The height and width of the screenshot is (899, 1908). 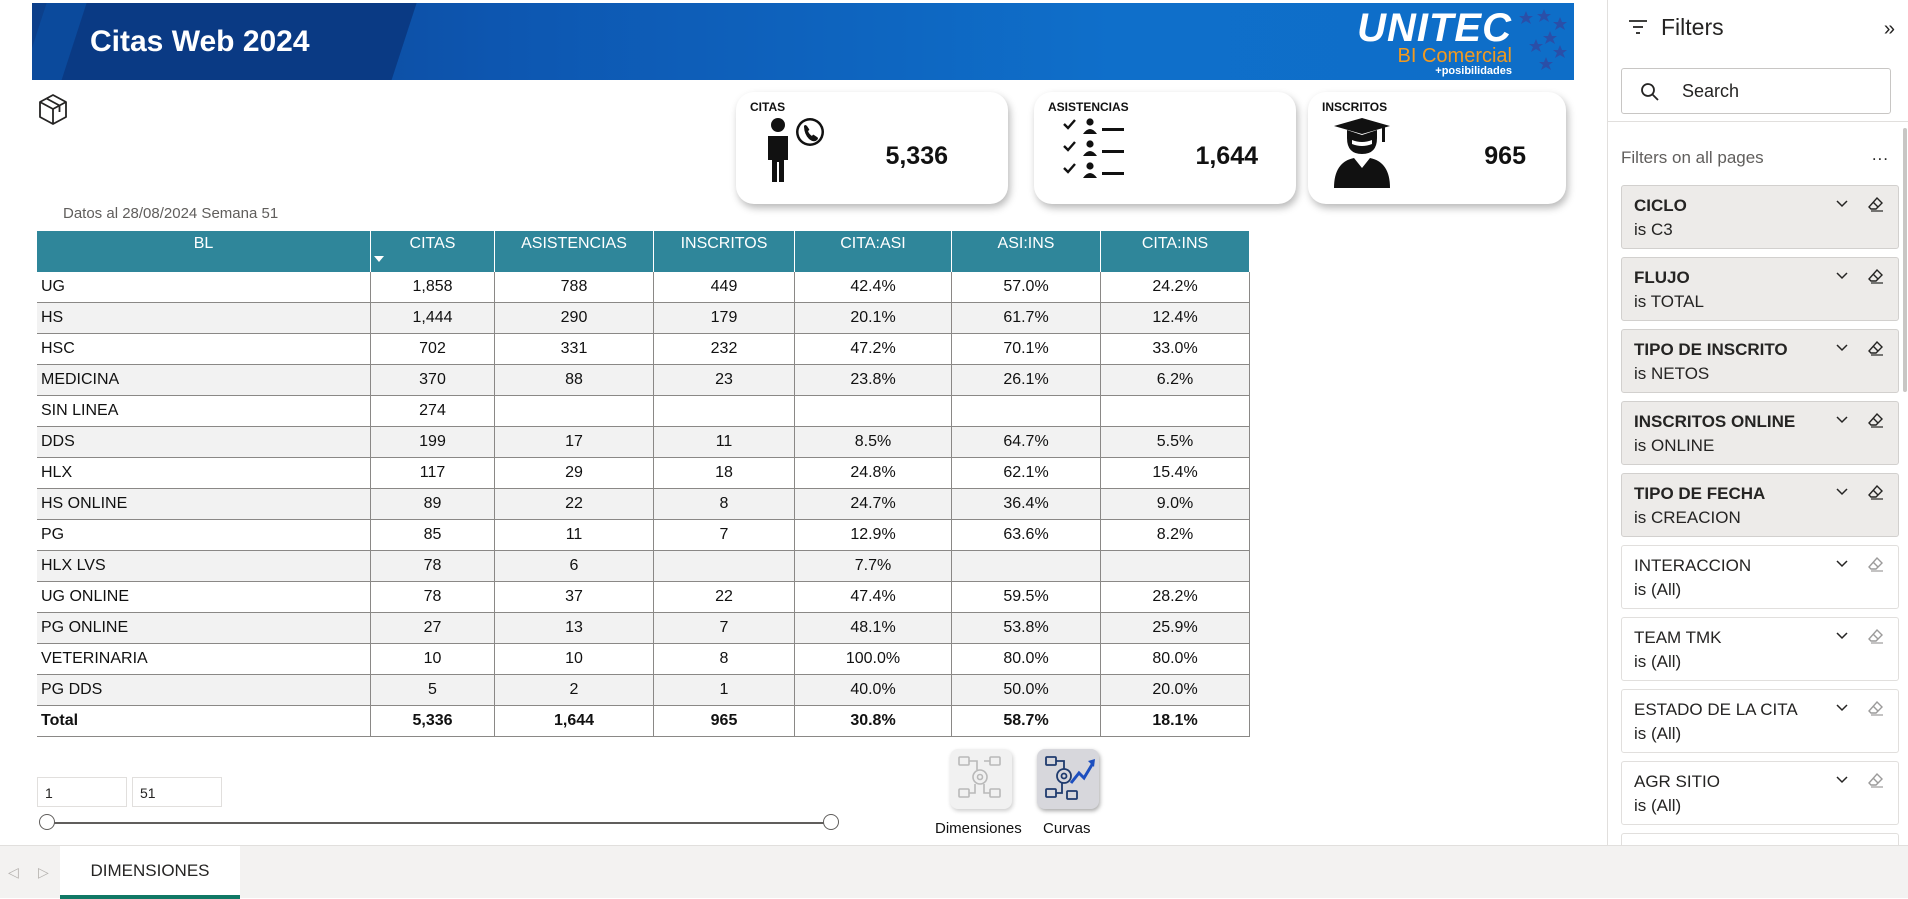 I want to click on pane-scrollbar, so click(x=1905, y=260).